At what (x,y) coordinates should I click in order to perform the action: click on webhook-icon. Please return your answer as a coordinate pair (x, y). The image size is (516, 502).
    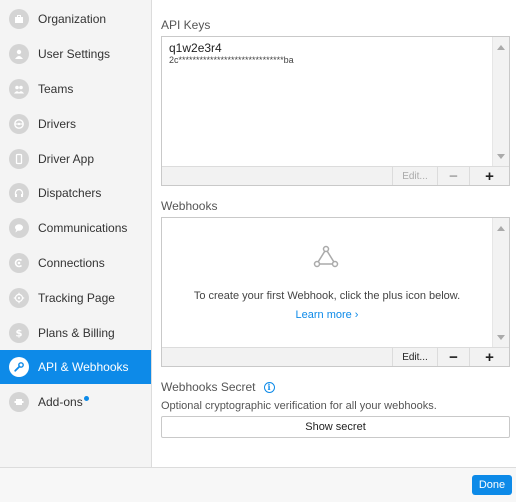
    Looking at the image, I should click on (326, 256).